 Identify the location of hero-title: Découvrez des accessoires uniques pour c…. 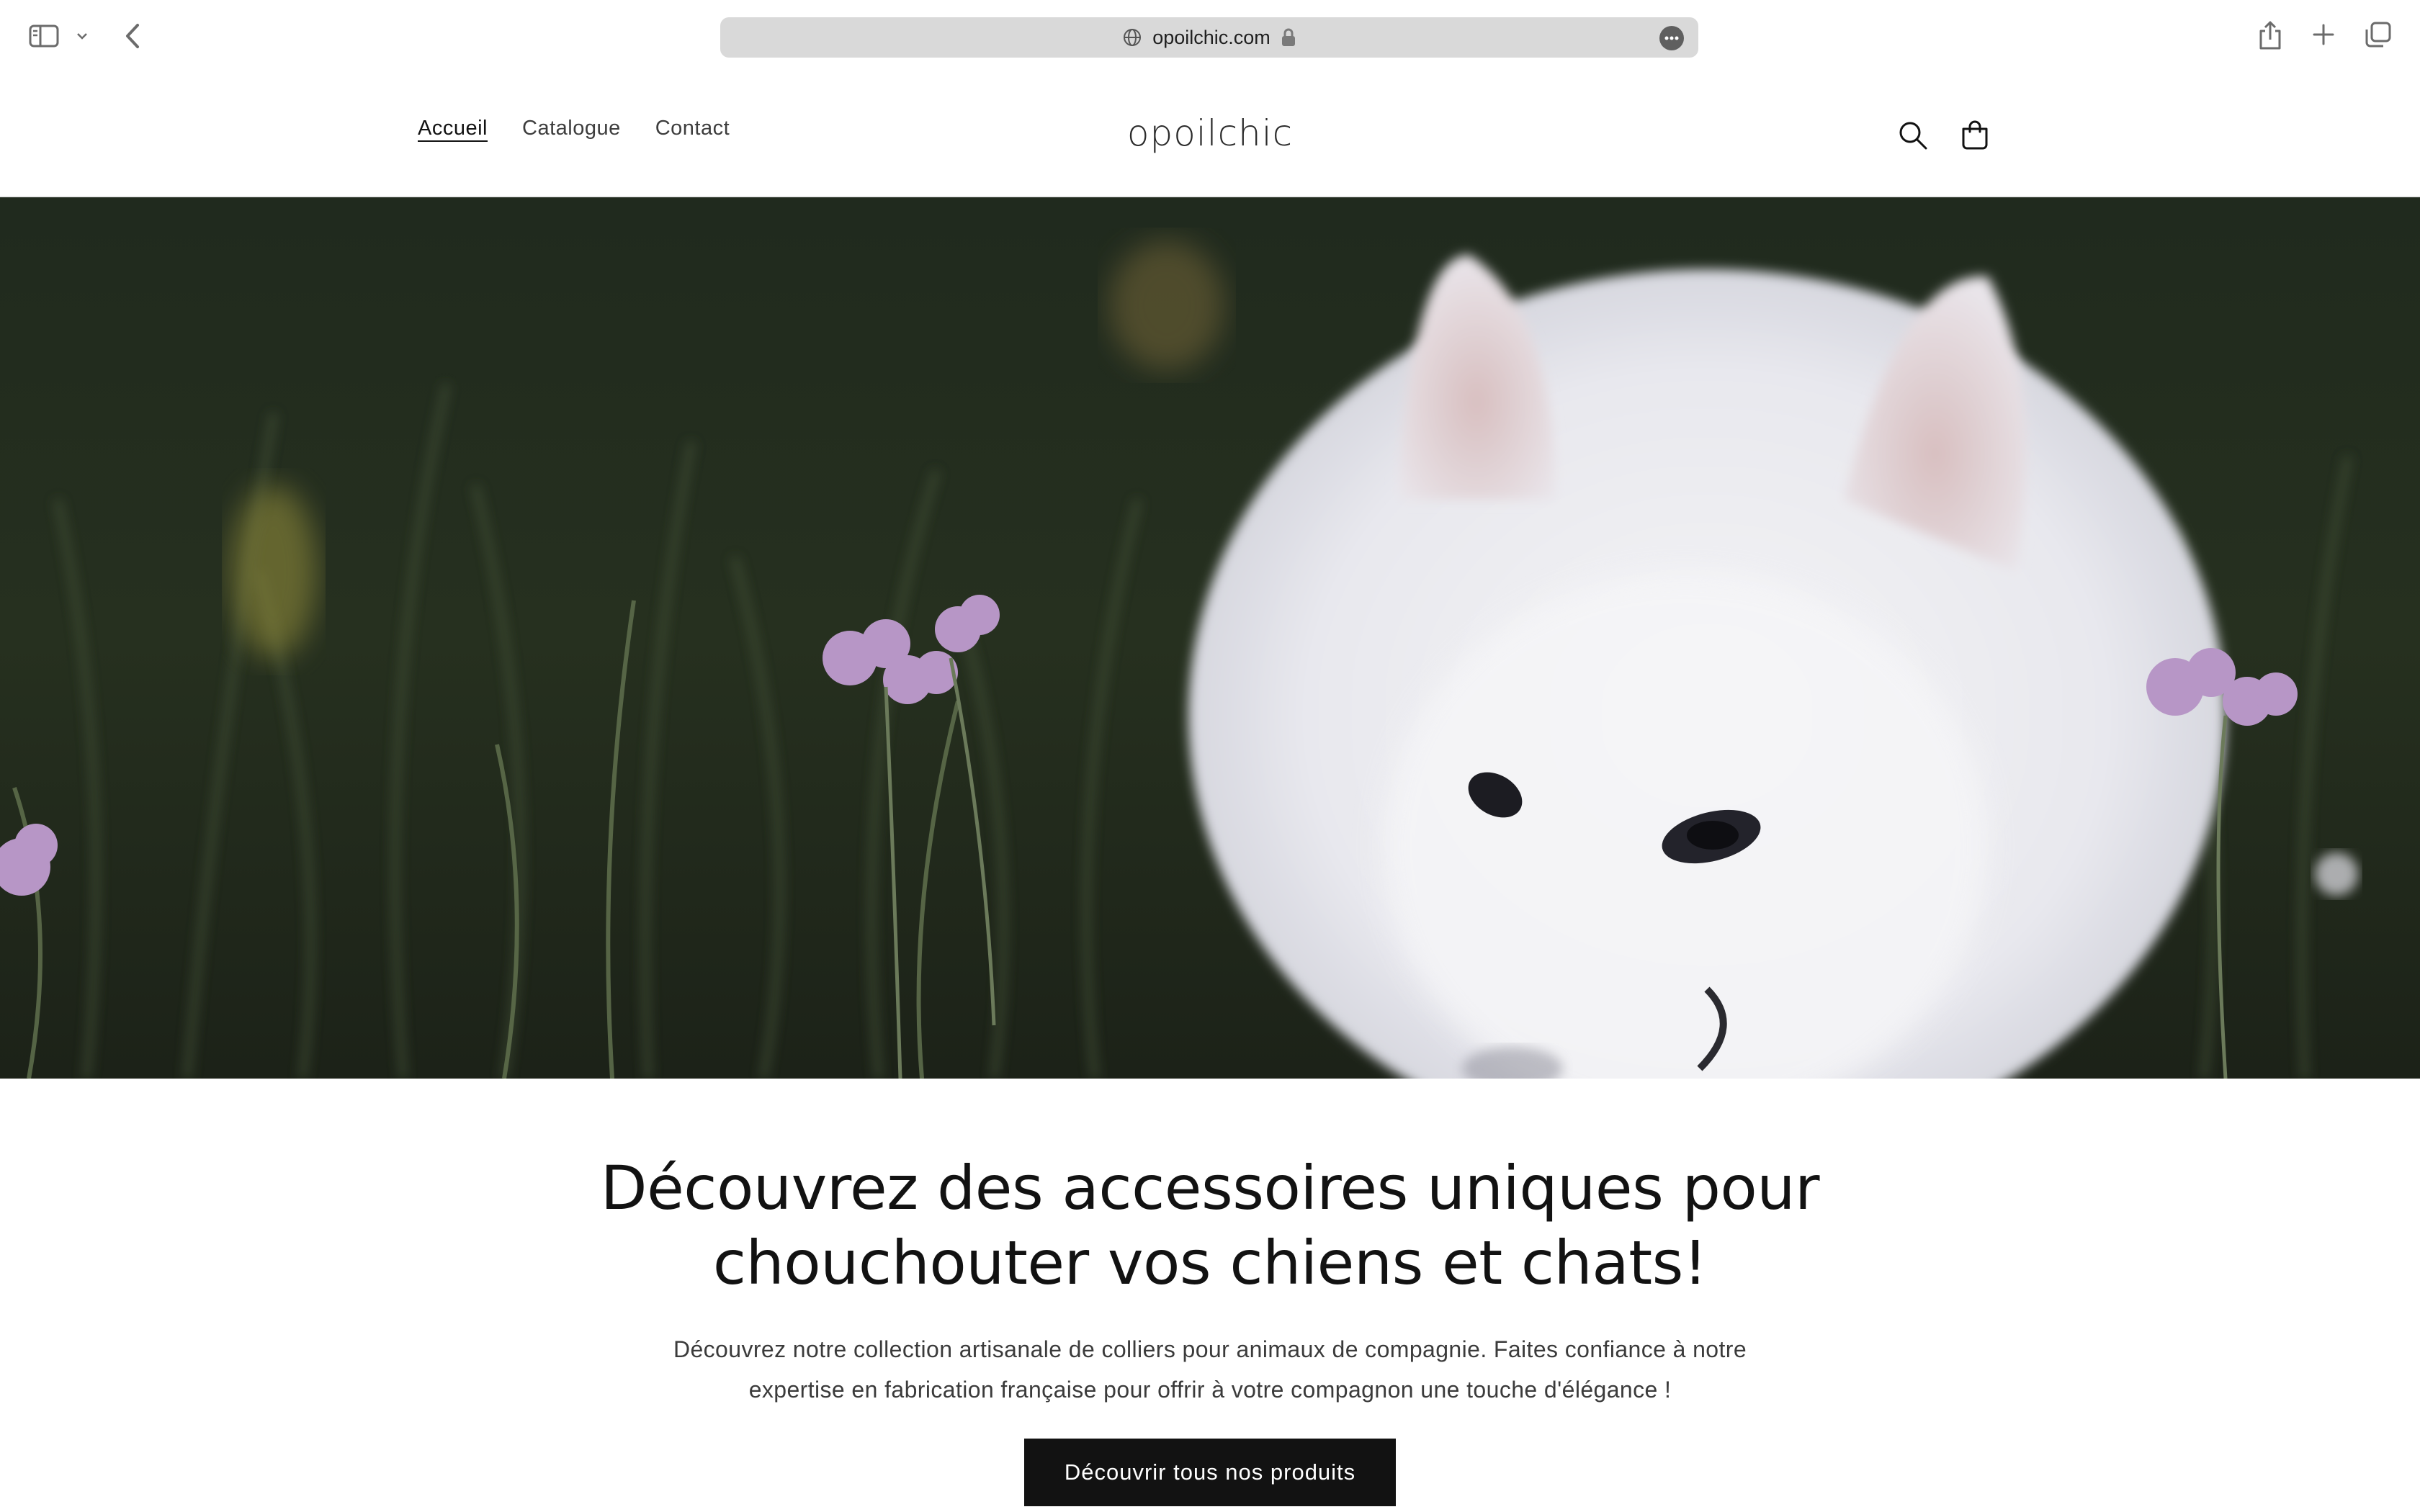
(1210, 1225).